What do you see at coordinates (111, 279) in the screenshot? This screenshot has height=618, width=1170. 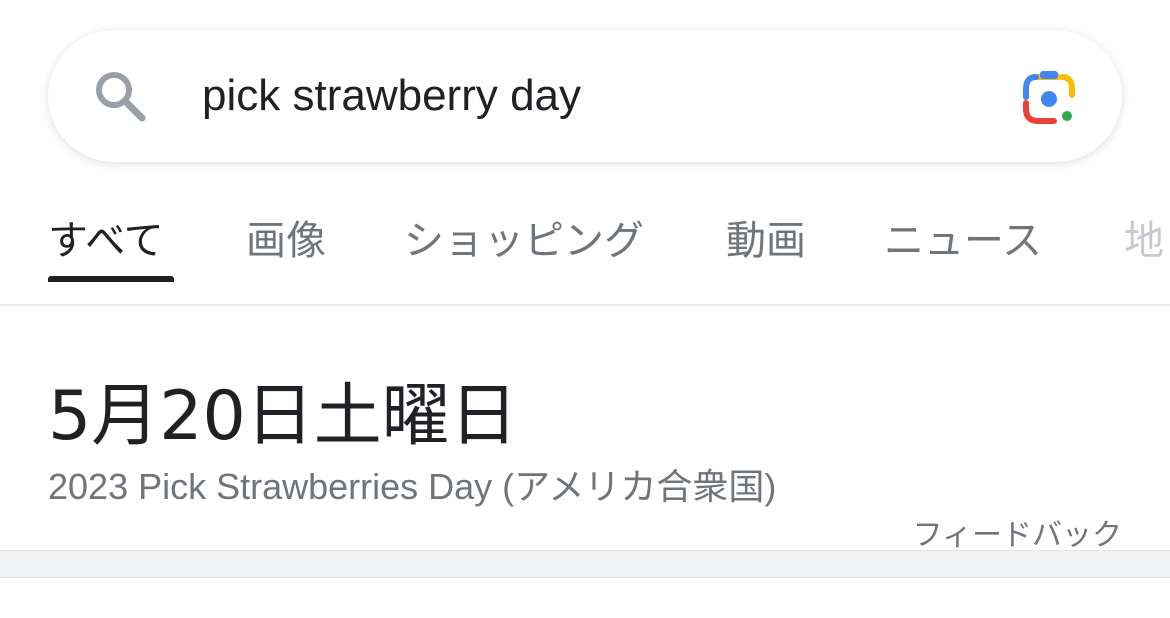 I see `active-tab-indicator` at bounding box center [111, 279].